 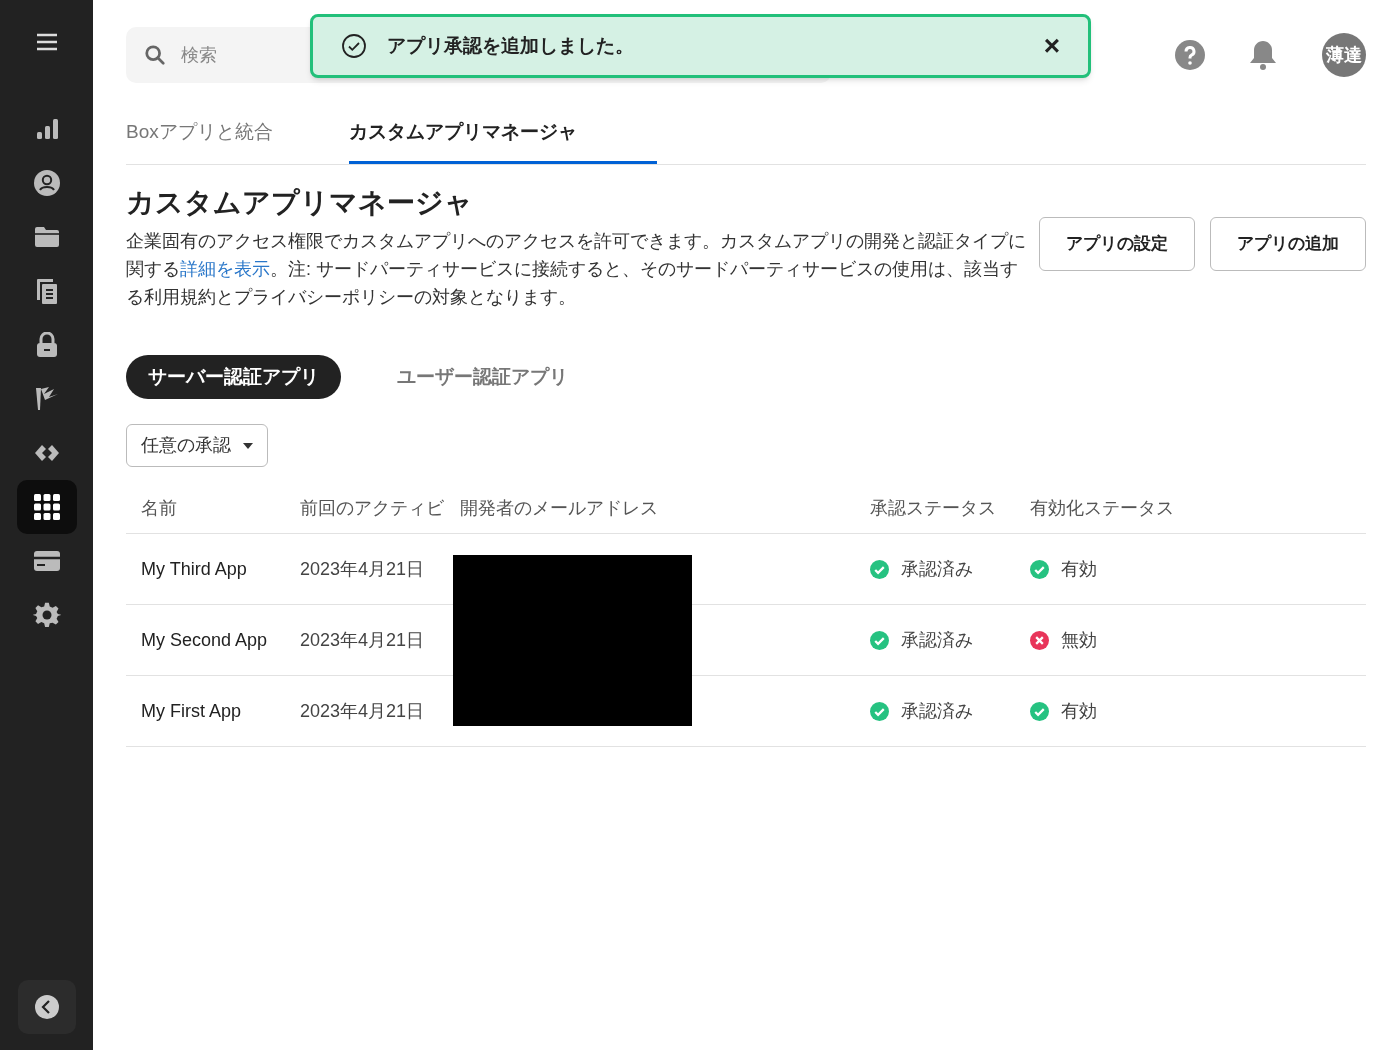 I want to click on page-description: 企業固有のアクセス権限でカスタムアプリへのアクセスを許可できます。カスタムアプリの開発と認証タイプに関する詳細を表示。注: サードパーティサービスに接続すると、そのサードパーティサービスの使用は、該当する利用規約とプライバシーポリシーの対象となります。, so click(x=576, y=269).